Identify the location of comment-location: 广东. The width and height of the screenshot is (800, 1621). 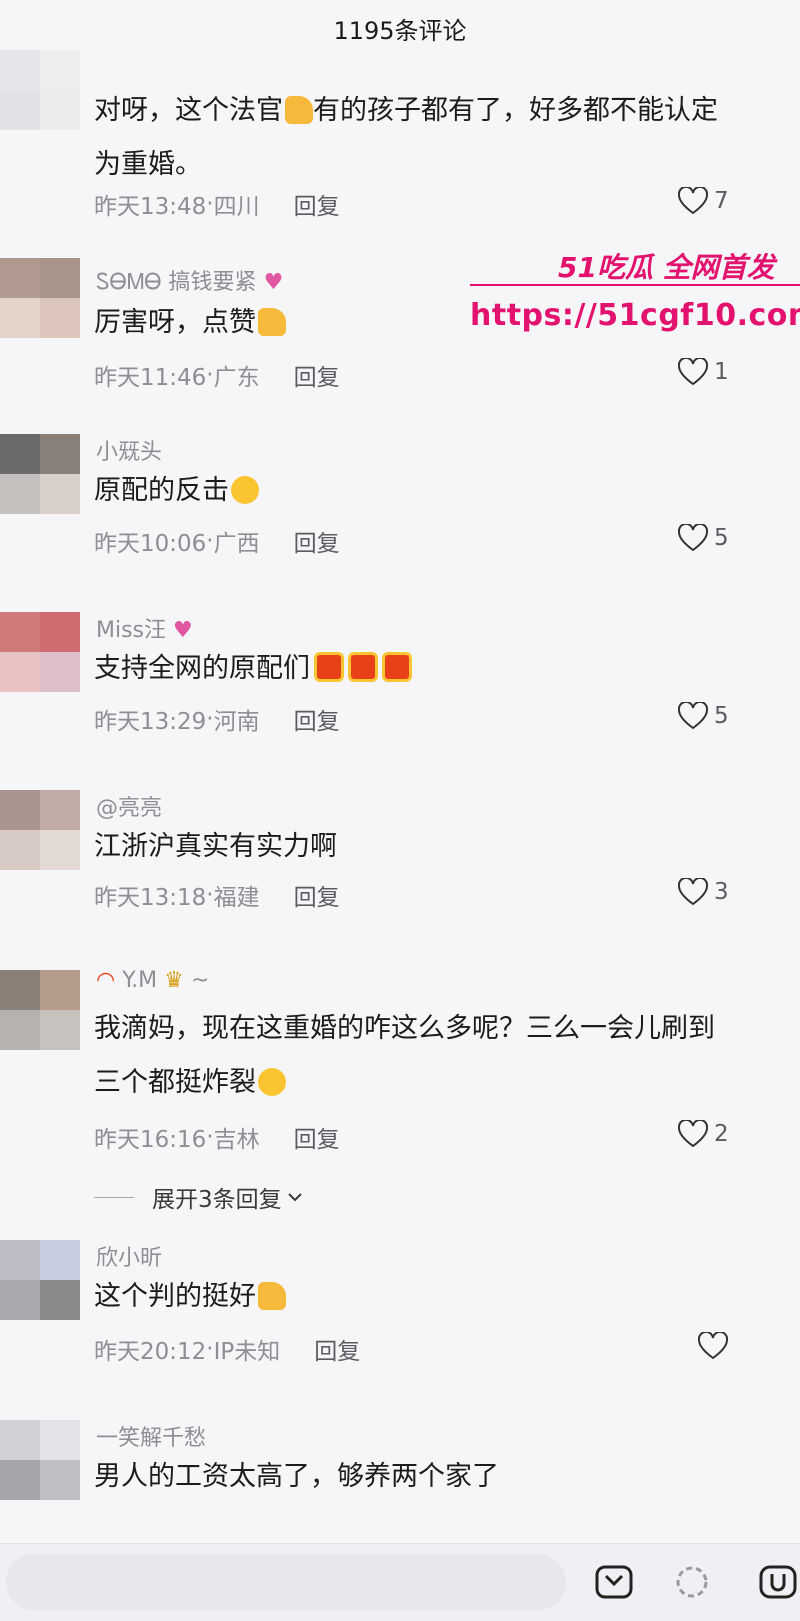
(236, 378).